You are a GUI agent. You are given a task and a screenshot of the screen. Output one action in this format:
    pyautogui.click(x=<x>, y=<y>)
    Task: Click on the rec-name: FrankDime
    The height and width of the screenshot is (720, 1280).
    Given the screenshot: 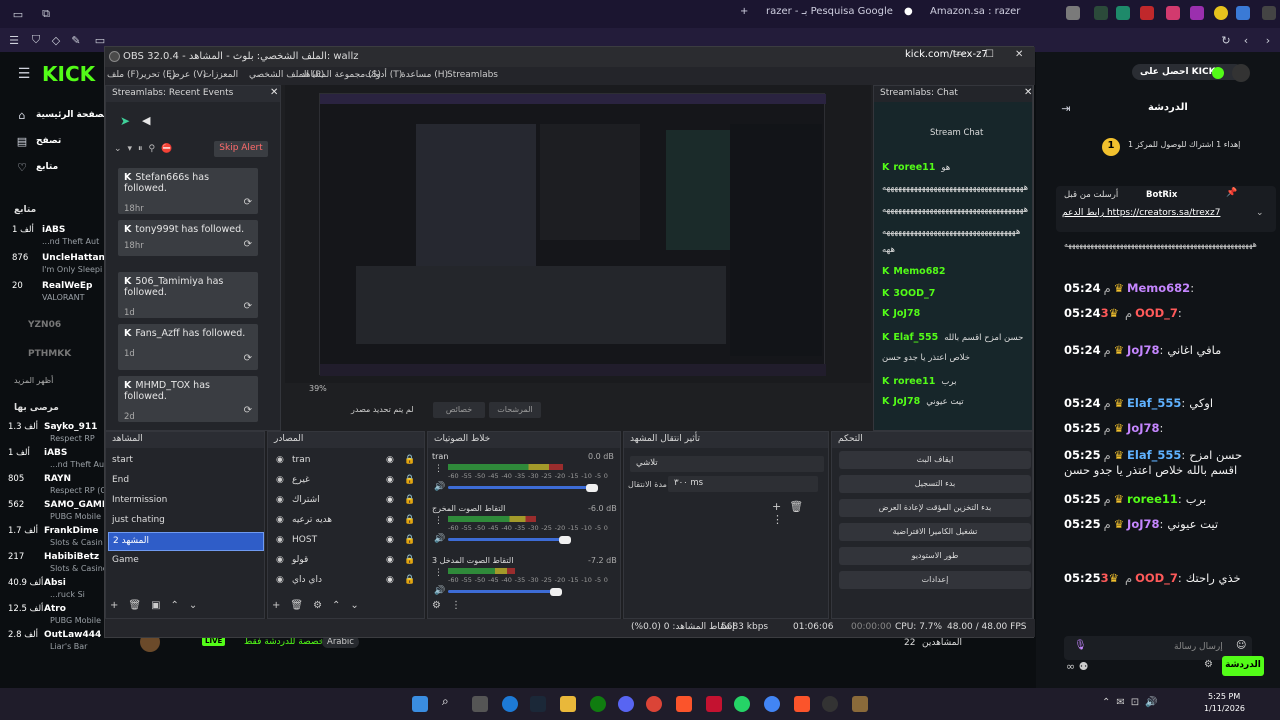 What is the action you would take?
    pyautogui.click(x=71, y=531)
    